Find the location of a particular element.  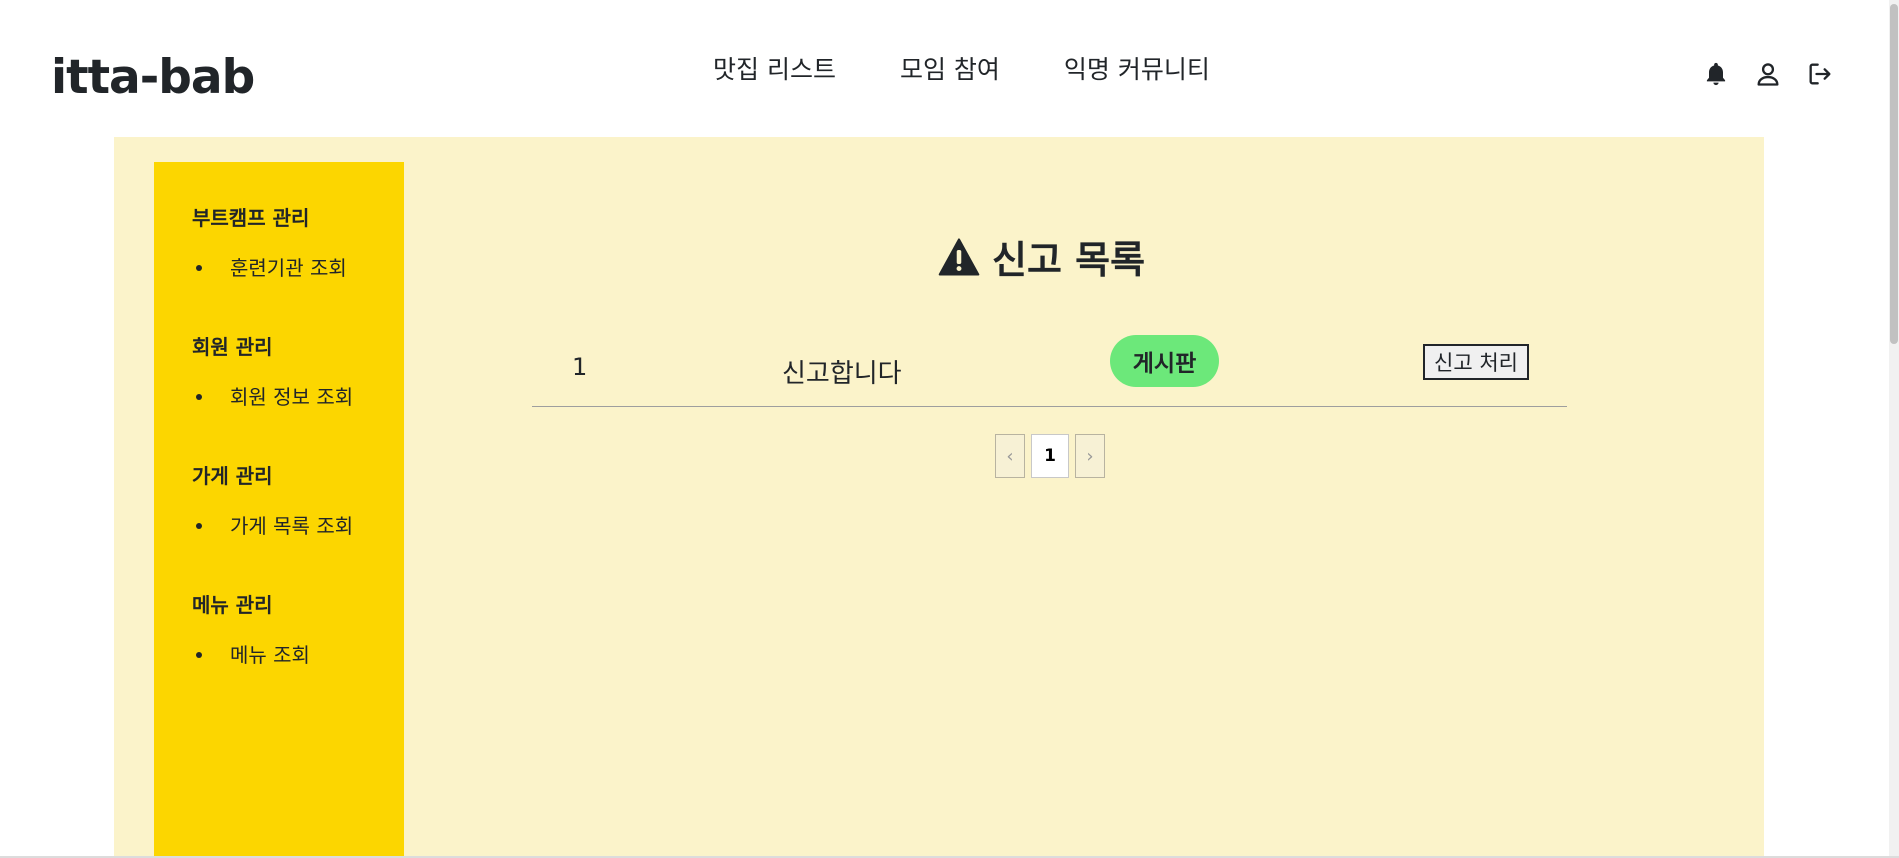

prev-page-button: ‹ is located at coordinates (1010, 456).